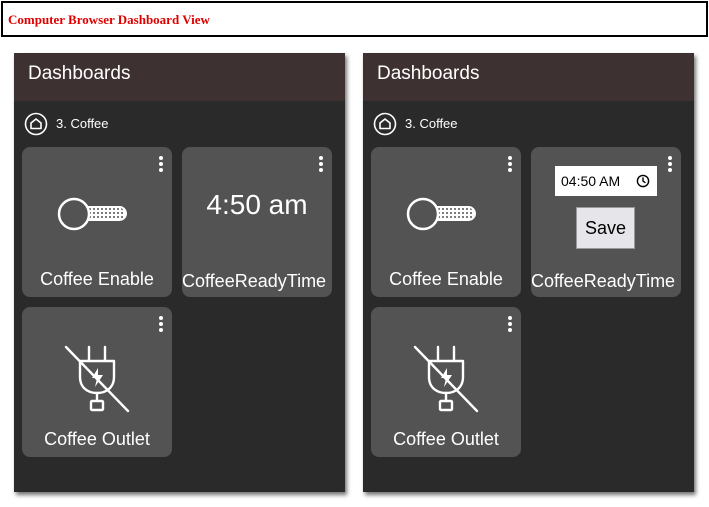 Image resolution: width=709 pixels, height=507 pixels. What do you see at coordinates (257, 222) in the screenshot?
I see `tile-coffee-ready-time: 4:50 am CoffeeReadyTime` at bounding box center [257, 222].